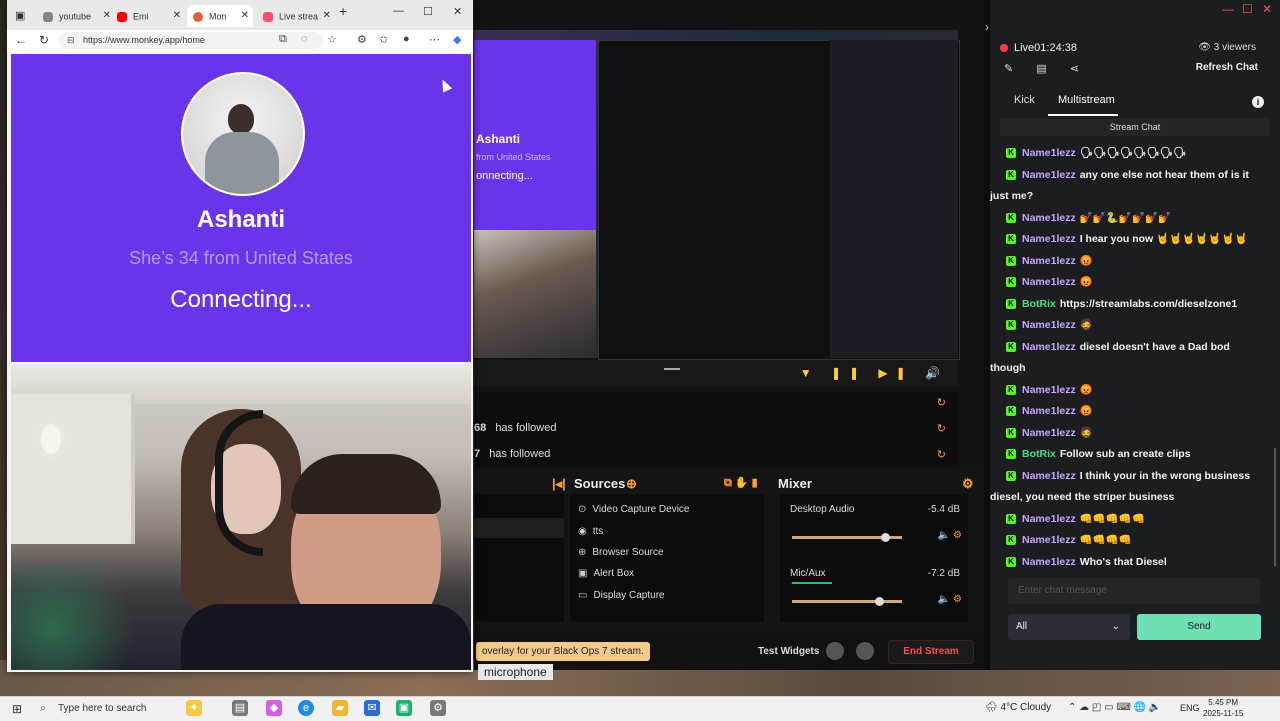 This screenshot has height=721, width=1280. Describe the element at coordinates (1227, 67) in the screenshot. I see `refresh-chat-button: Refresh Chat` at that location.